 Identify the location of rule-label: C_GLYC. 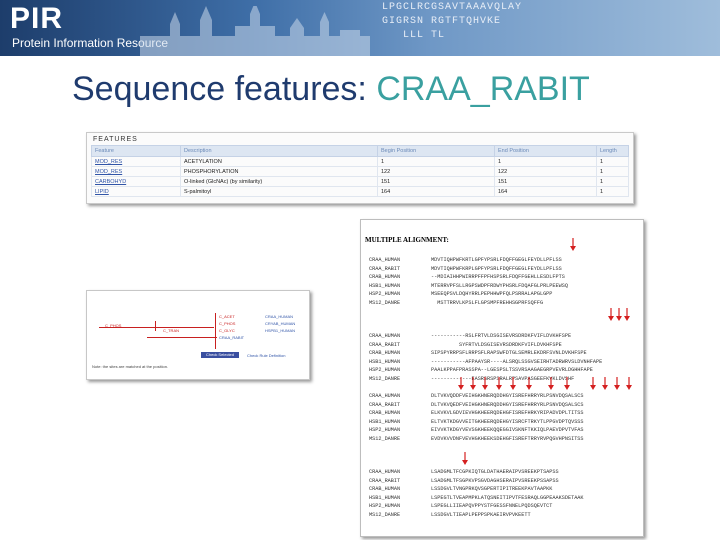
(227, 330).